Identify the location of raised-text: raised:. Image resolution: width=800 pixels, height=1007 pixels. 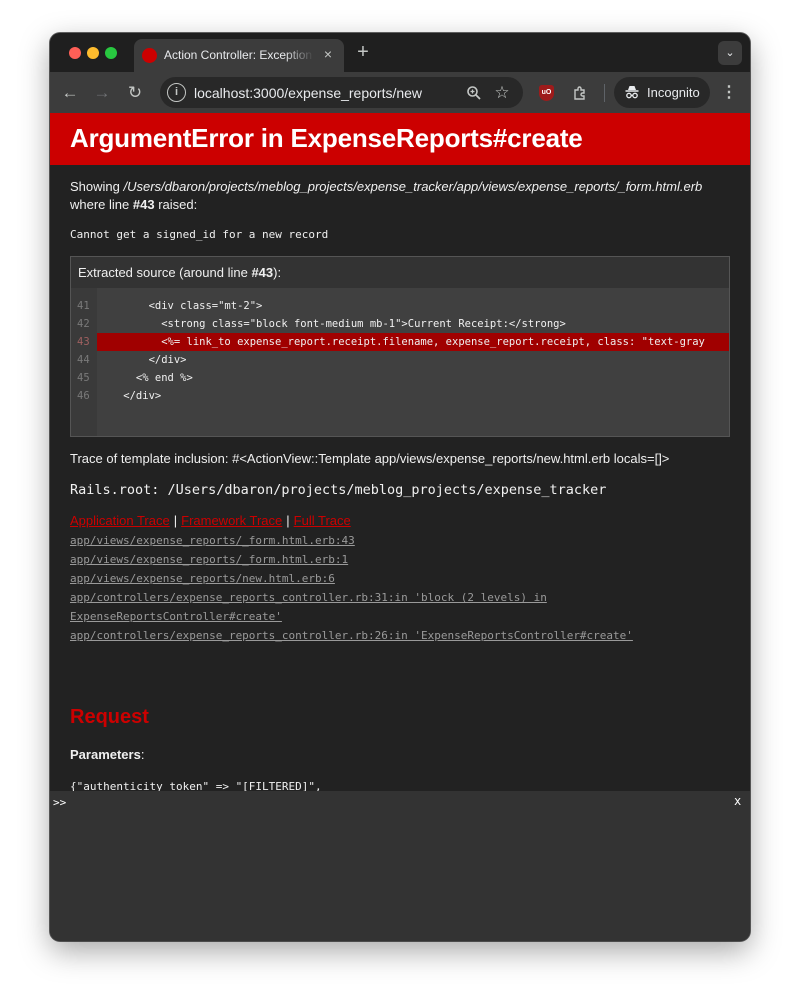
(176, 204).